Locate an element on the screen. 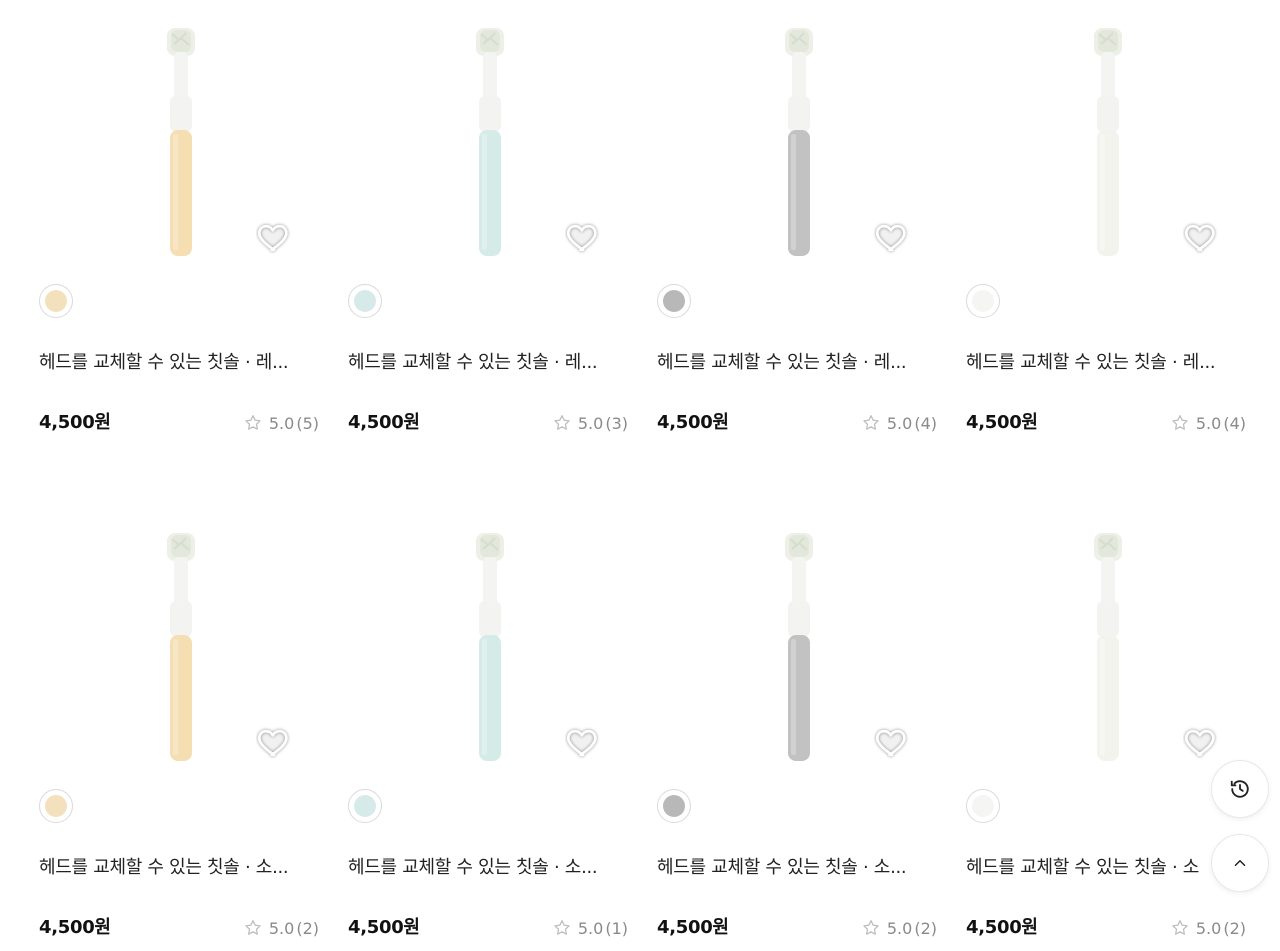  review-count: (5) is located at coordinates (307, 423).